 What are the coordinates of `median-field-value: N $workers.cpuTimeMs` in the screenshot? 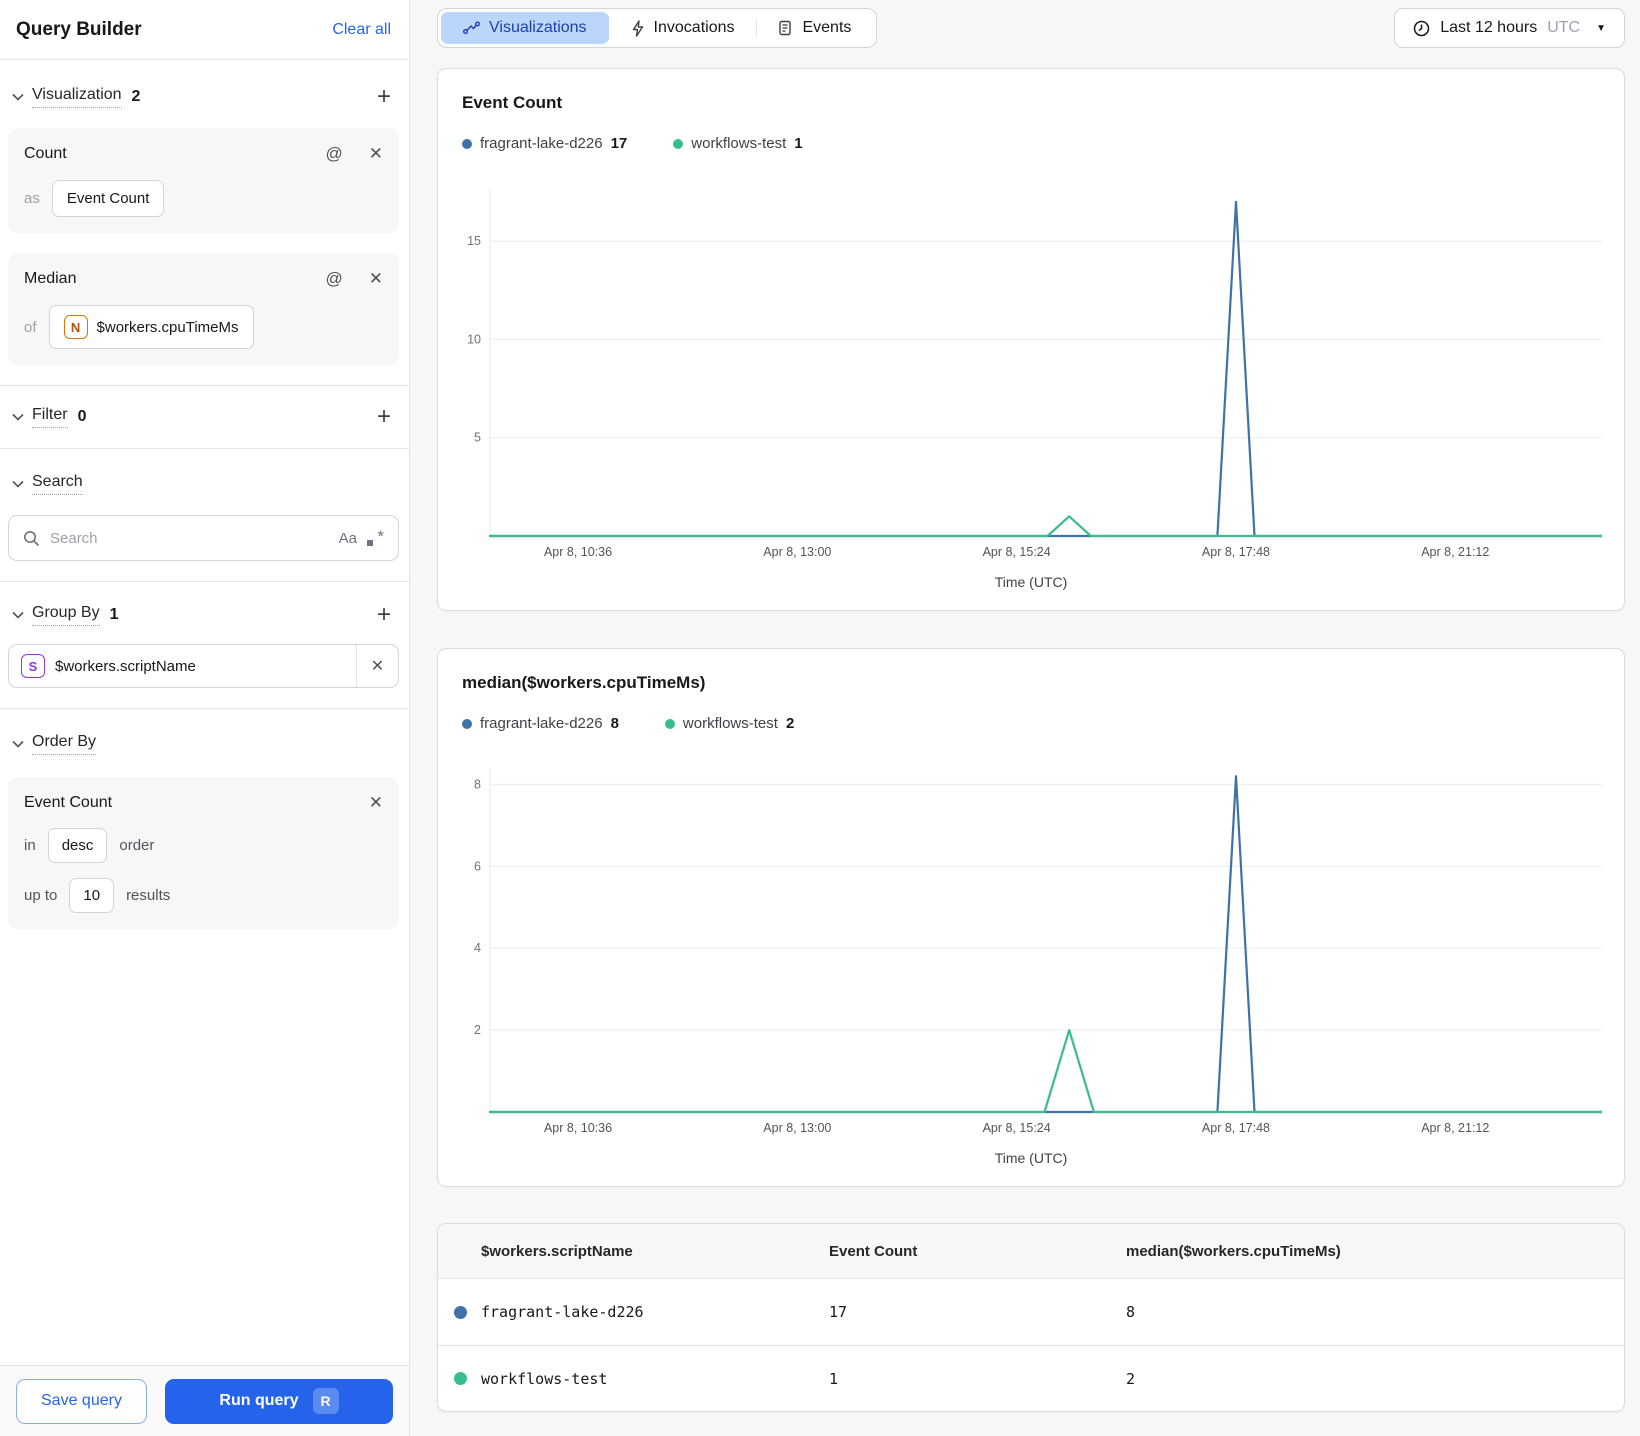 It's located at (151, 327).